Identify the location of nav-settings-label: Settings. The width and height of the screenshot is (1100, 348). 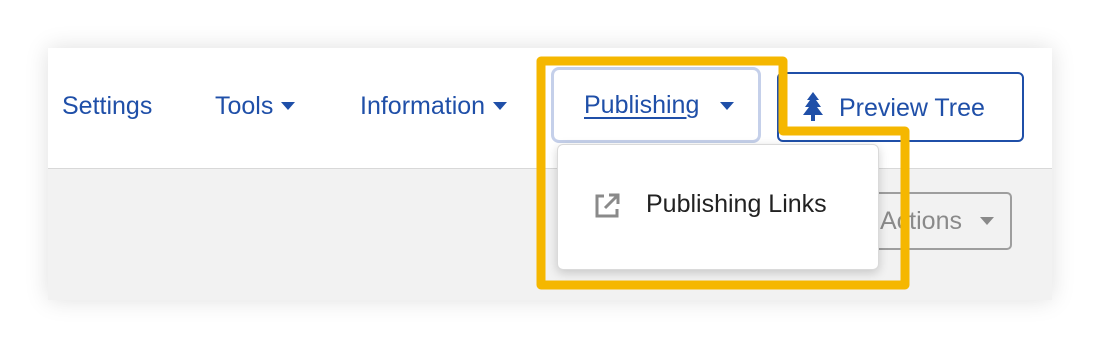
(107, 106).